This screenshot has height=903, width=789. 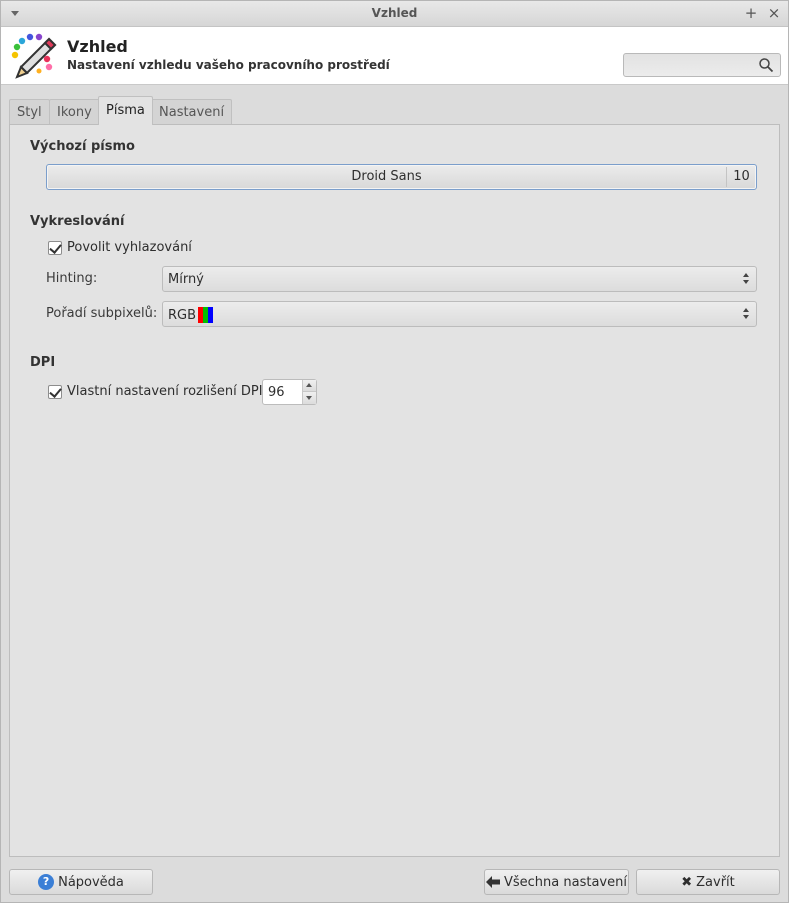 I want to click on antialias-check-box, so click(x=55, y=247).